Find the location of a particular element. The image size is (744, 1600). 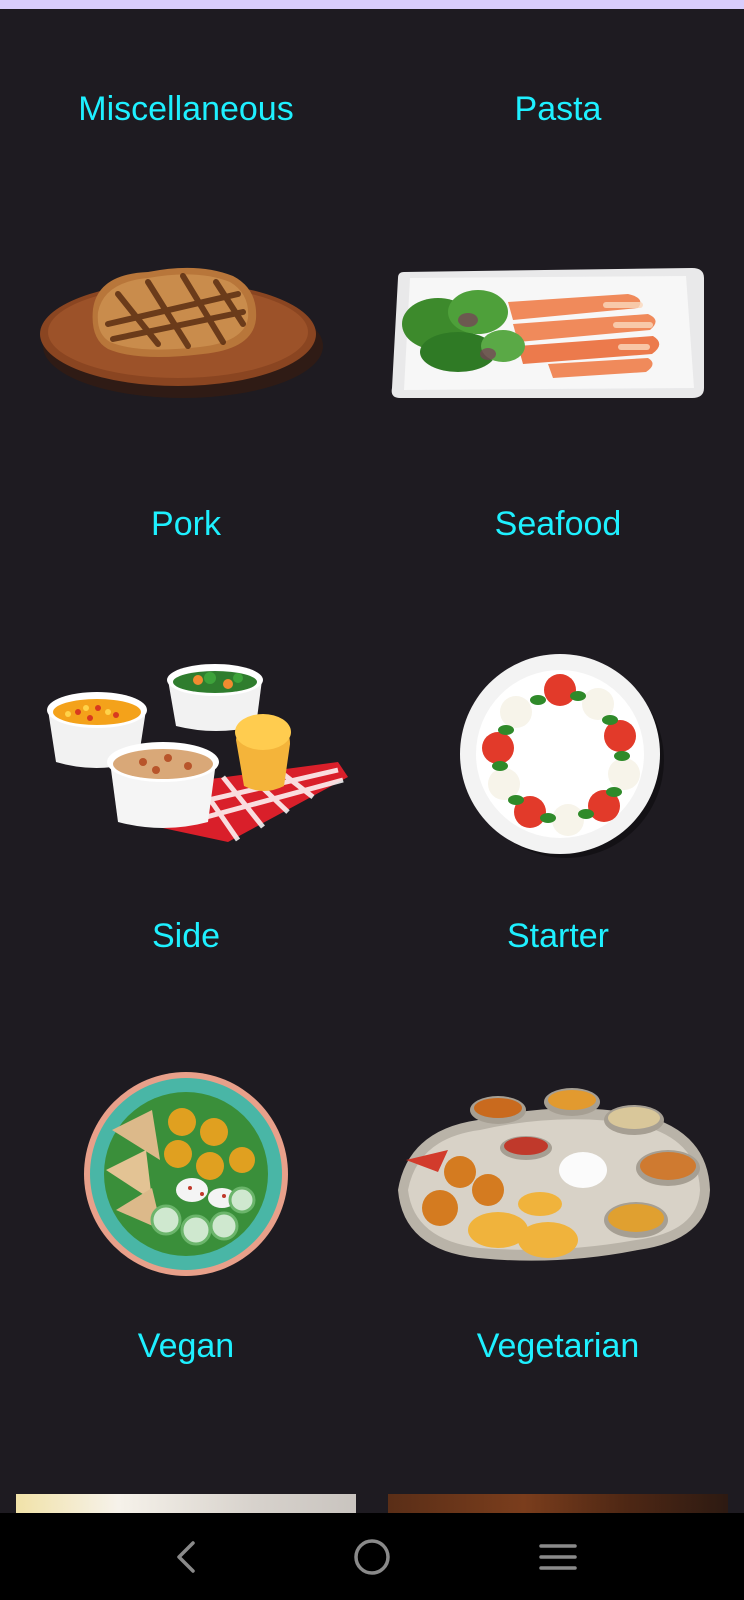

back-icon is located at coordinates (186, 1557).